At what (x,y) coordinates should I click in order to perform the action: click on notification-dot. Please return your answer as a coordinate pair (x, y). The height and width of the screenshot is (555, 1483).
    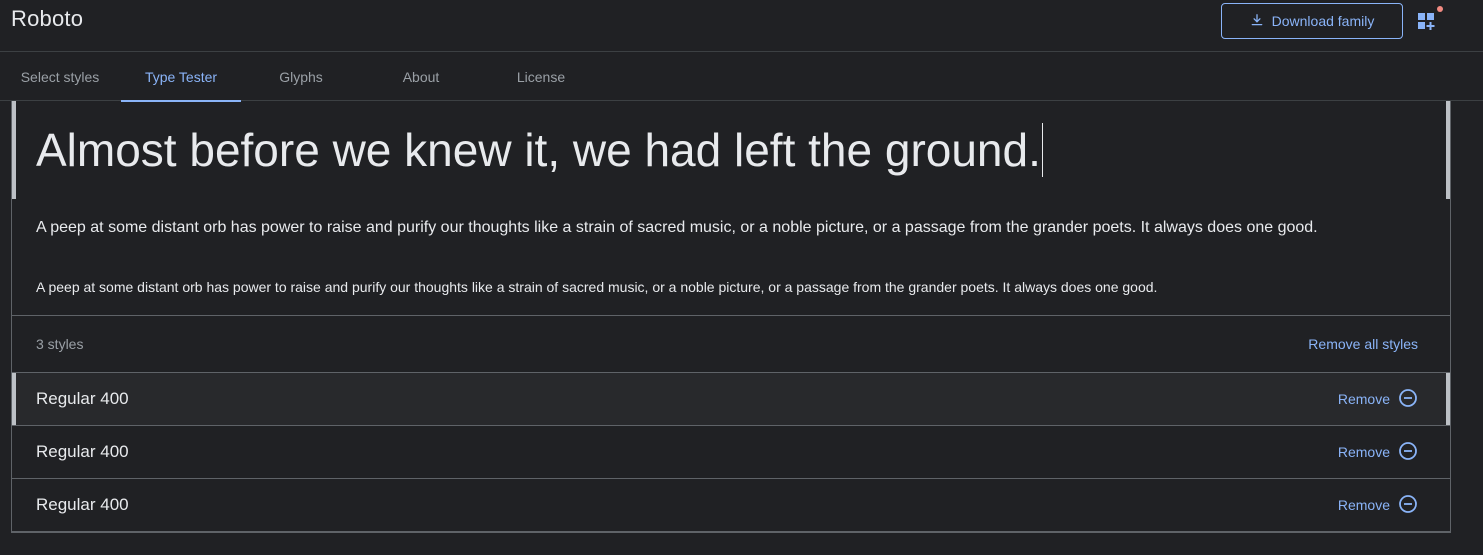
    Looking at the image, I should click on (1440, 9).